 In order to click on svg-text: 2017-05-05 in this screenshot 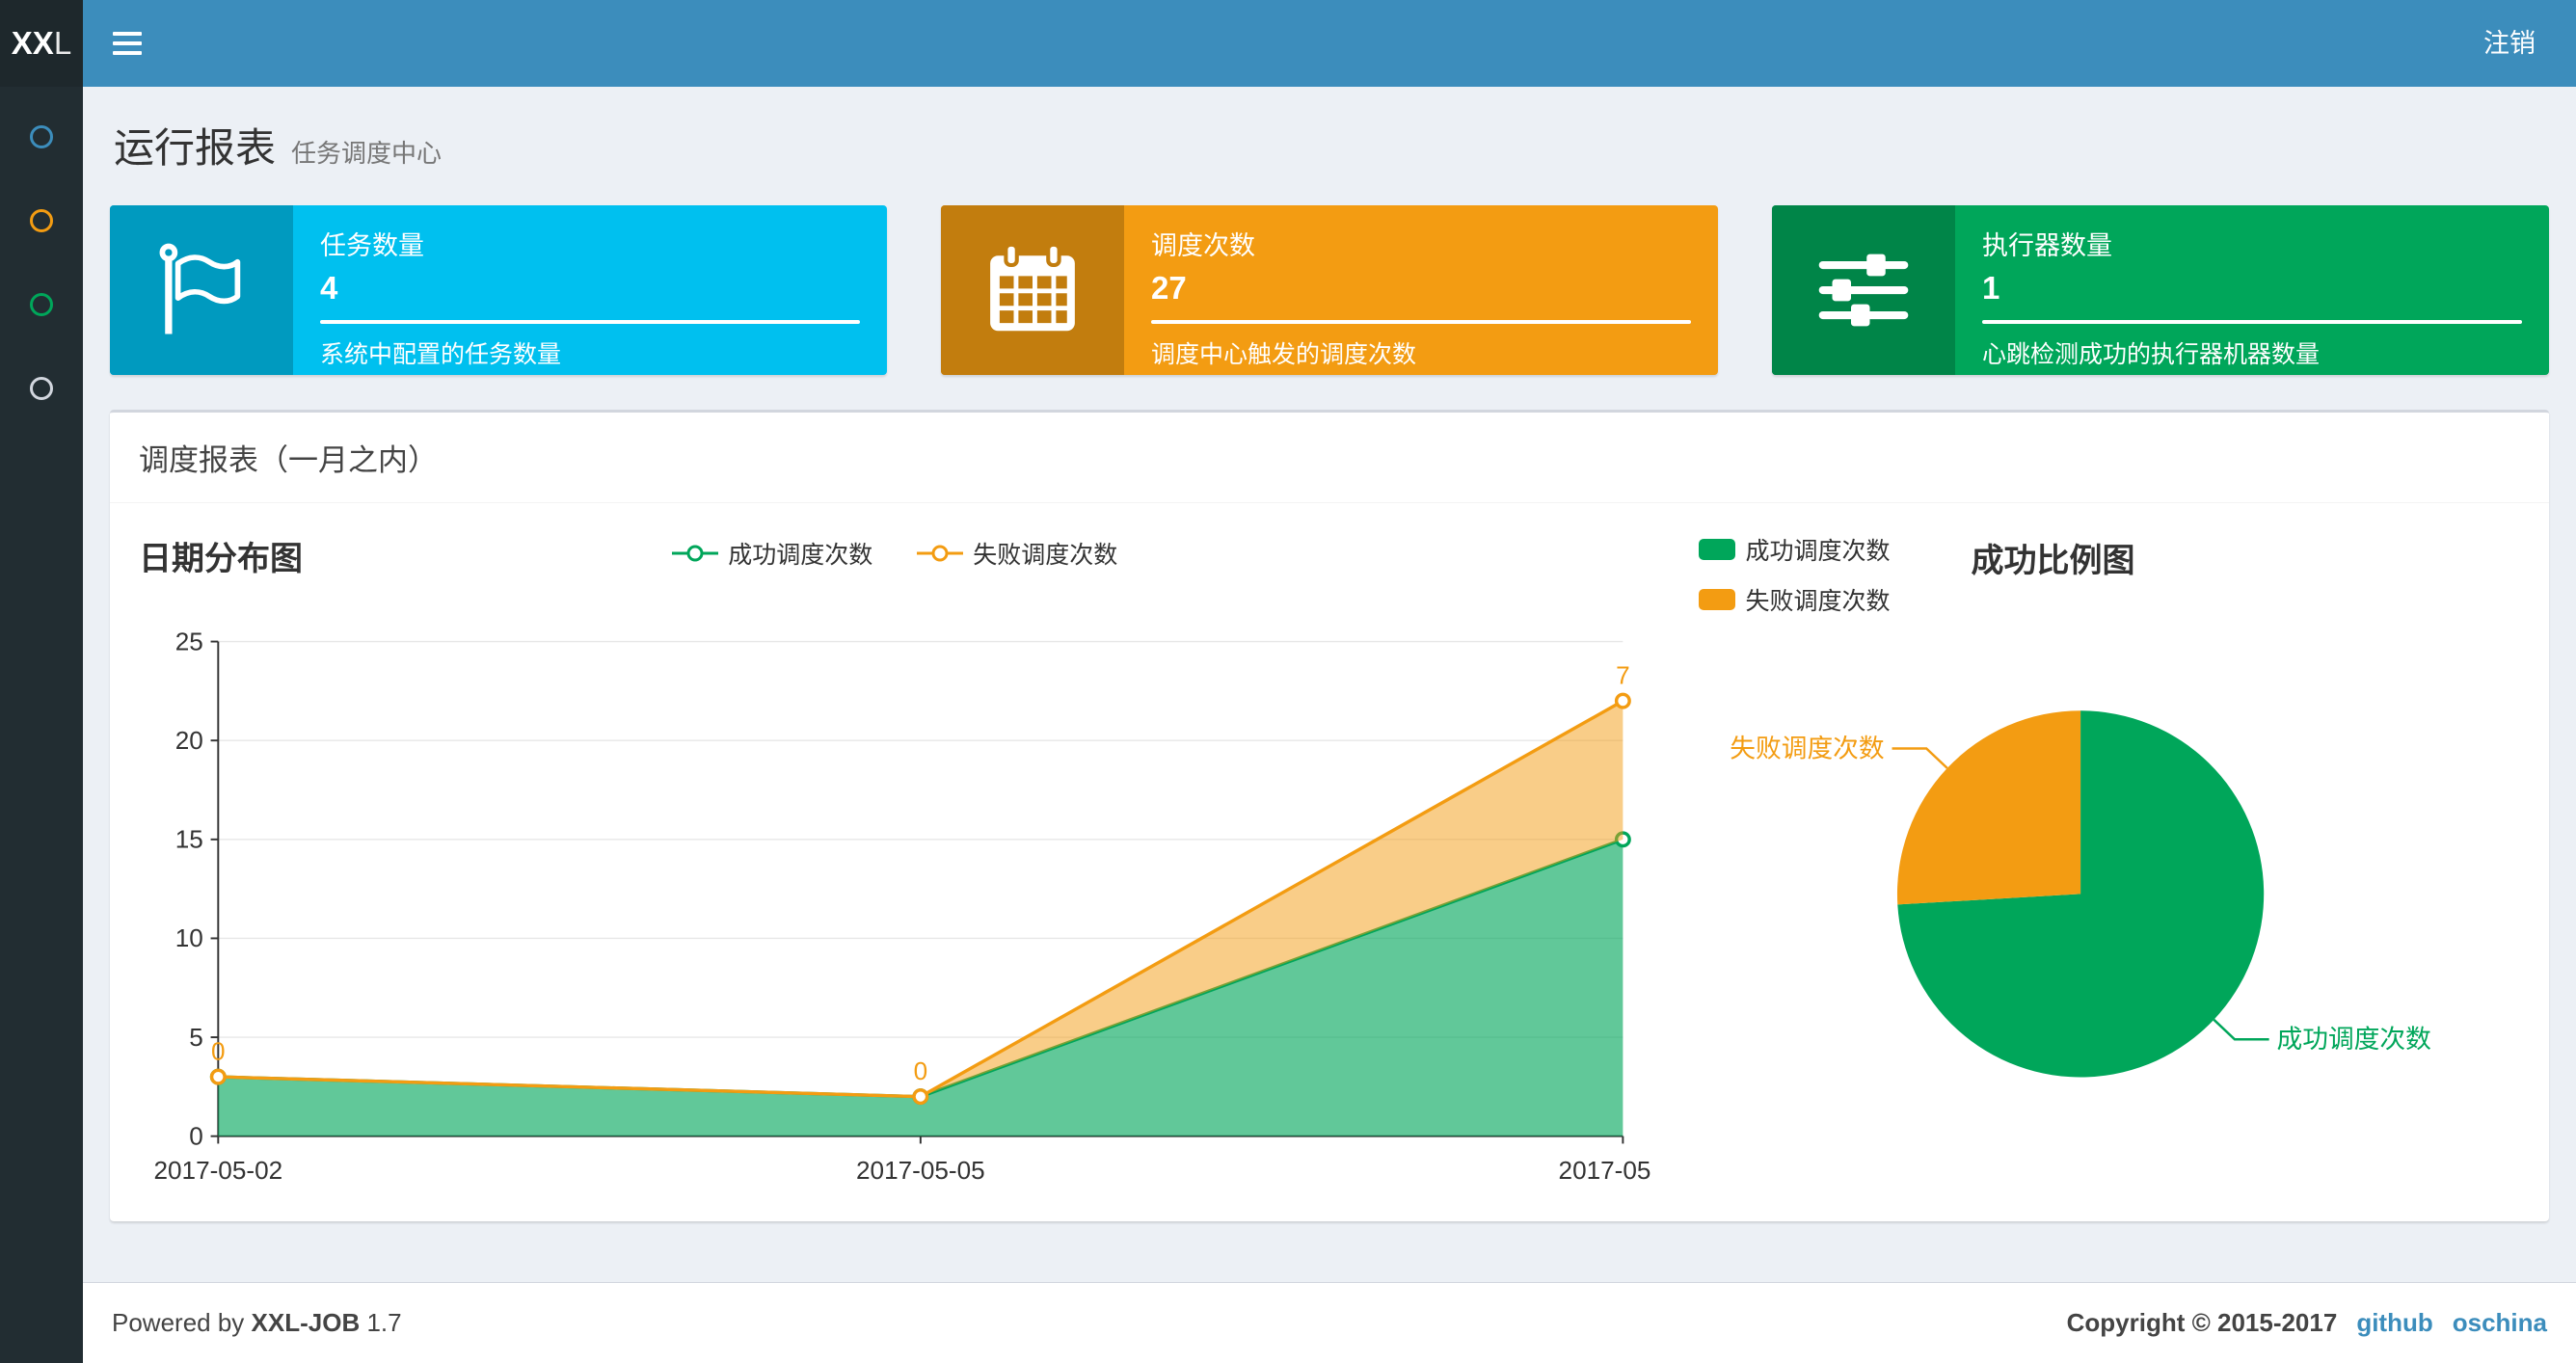, I will do `click(921, 1170)`.